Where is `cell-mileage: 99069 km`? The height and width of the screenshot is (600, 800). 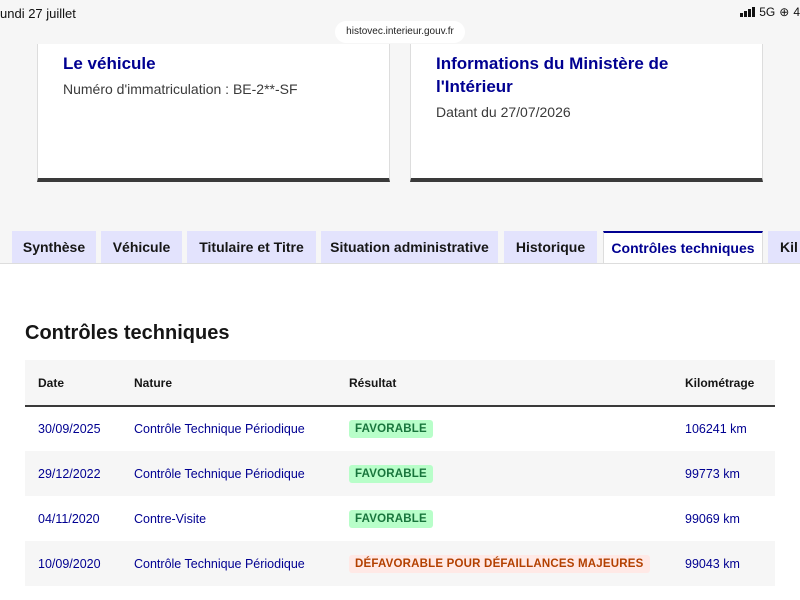
cell-mileage: 99069 km is located at coordinates (712, 518).